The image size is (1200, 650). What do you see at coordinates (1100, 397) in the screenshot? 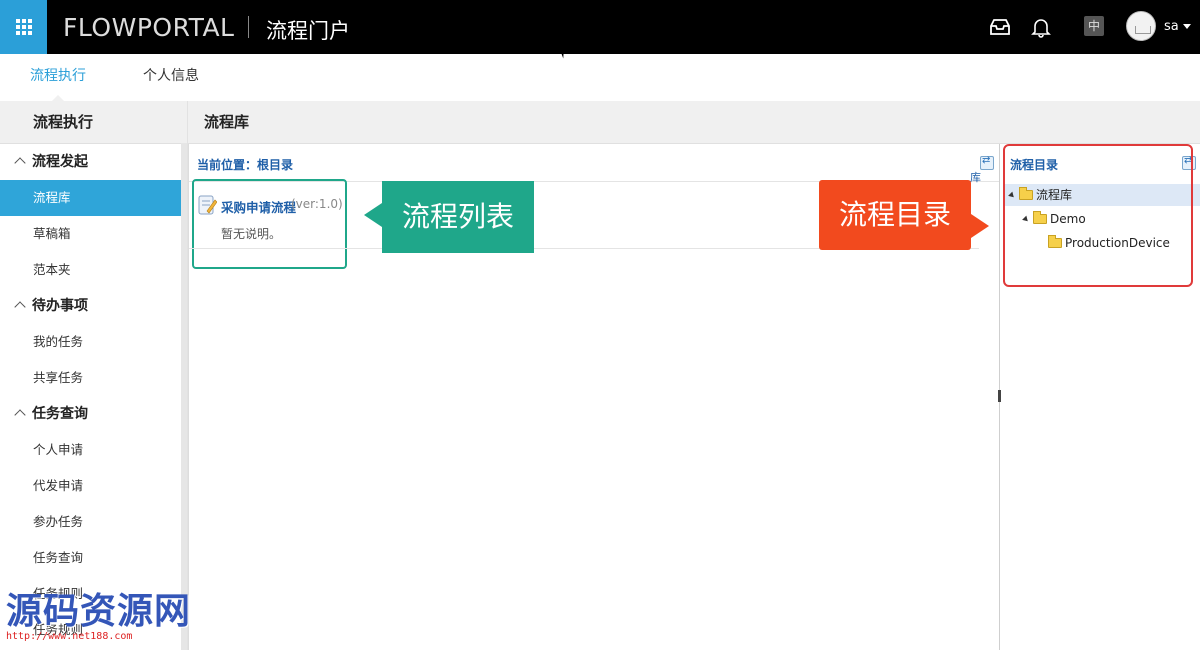
I see `process-directory-panel: 流程目录 流程库 Demo ProductionDevice` at bounding box center [1100, 397].